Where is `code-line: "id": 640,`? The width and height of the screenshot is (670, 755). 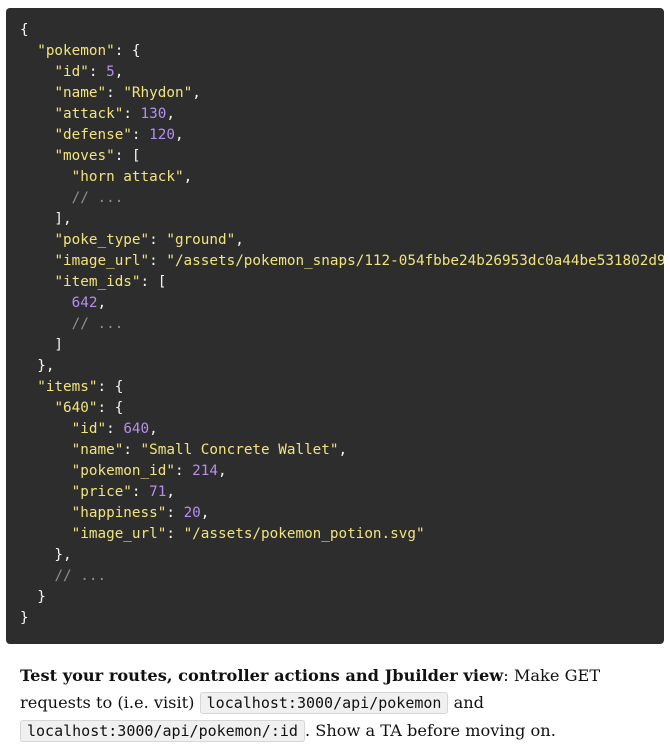 code-line: "id": 640, is located at coordinates (342, 429).